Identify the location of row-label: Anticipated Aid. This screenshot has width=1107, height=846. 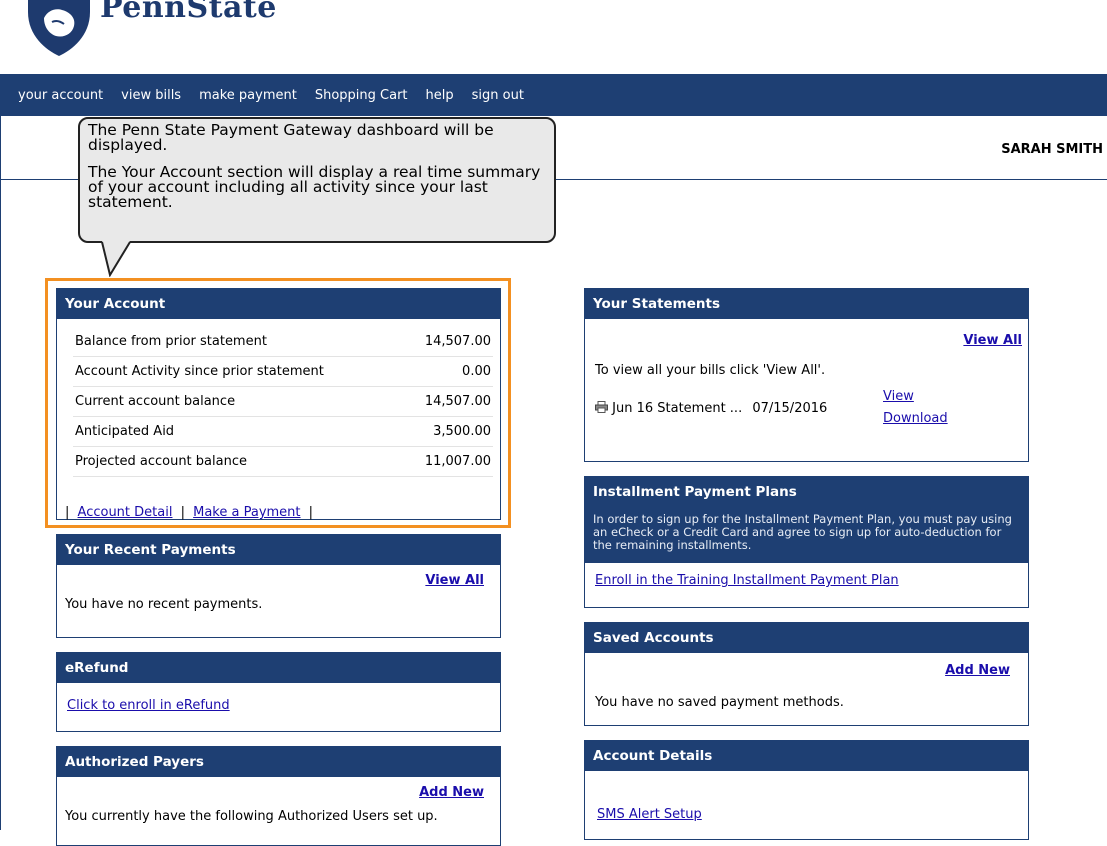
(237, 431).